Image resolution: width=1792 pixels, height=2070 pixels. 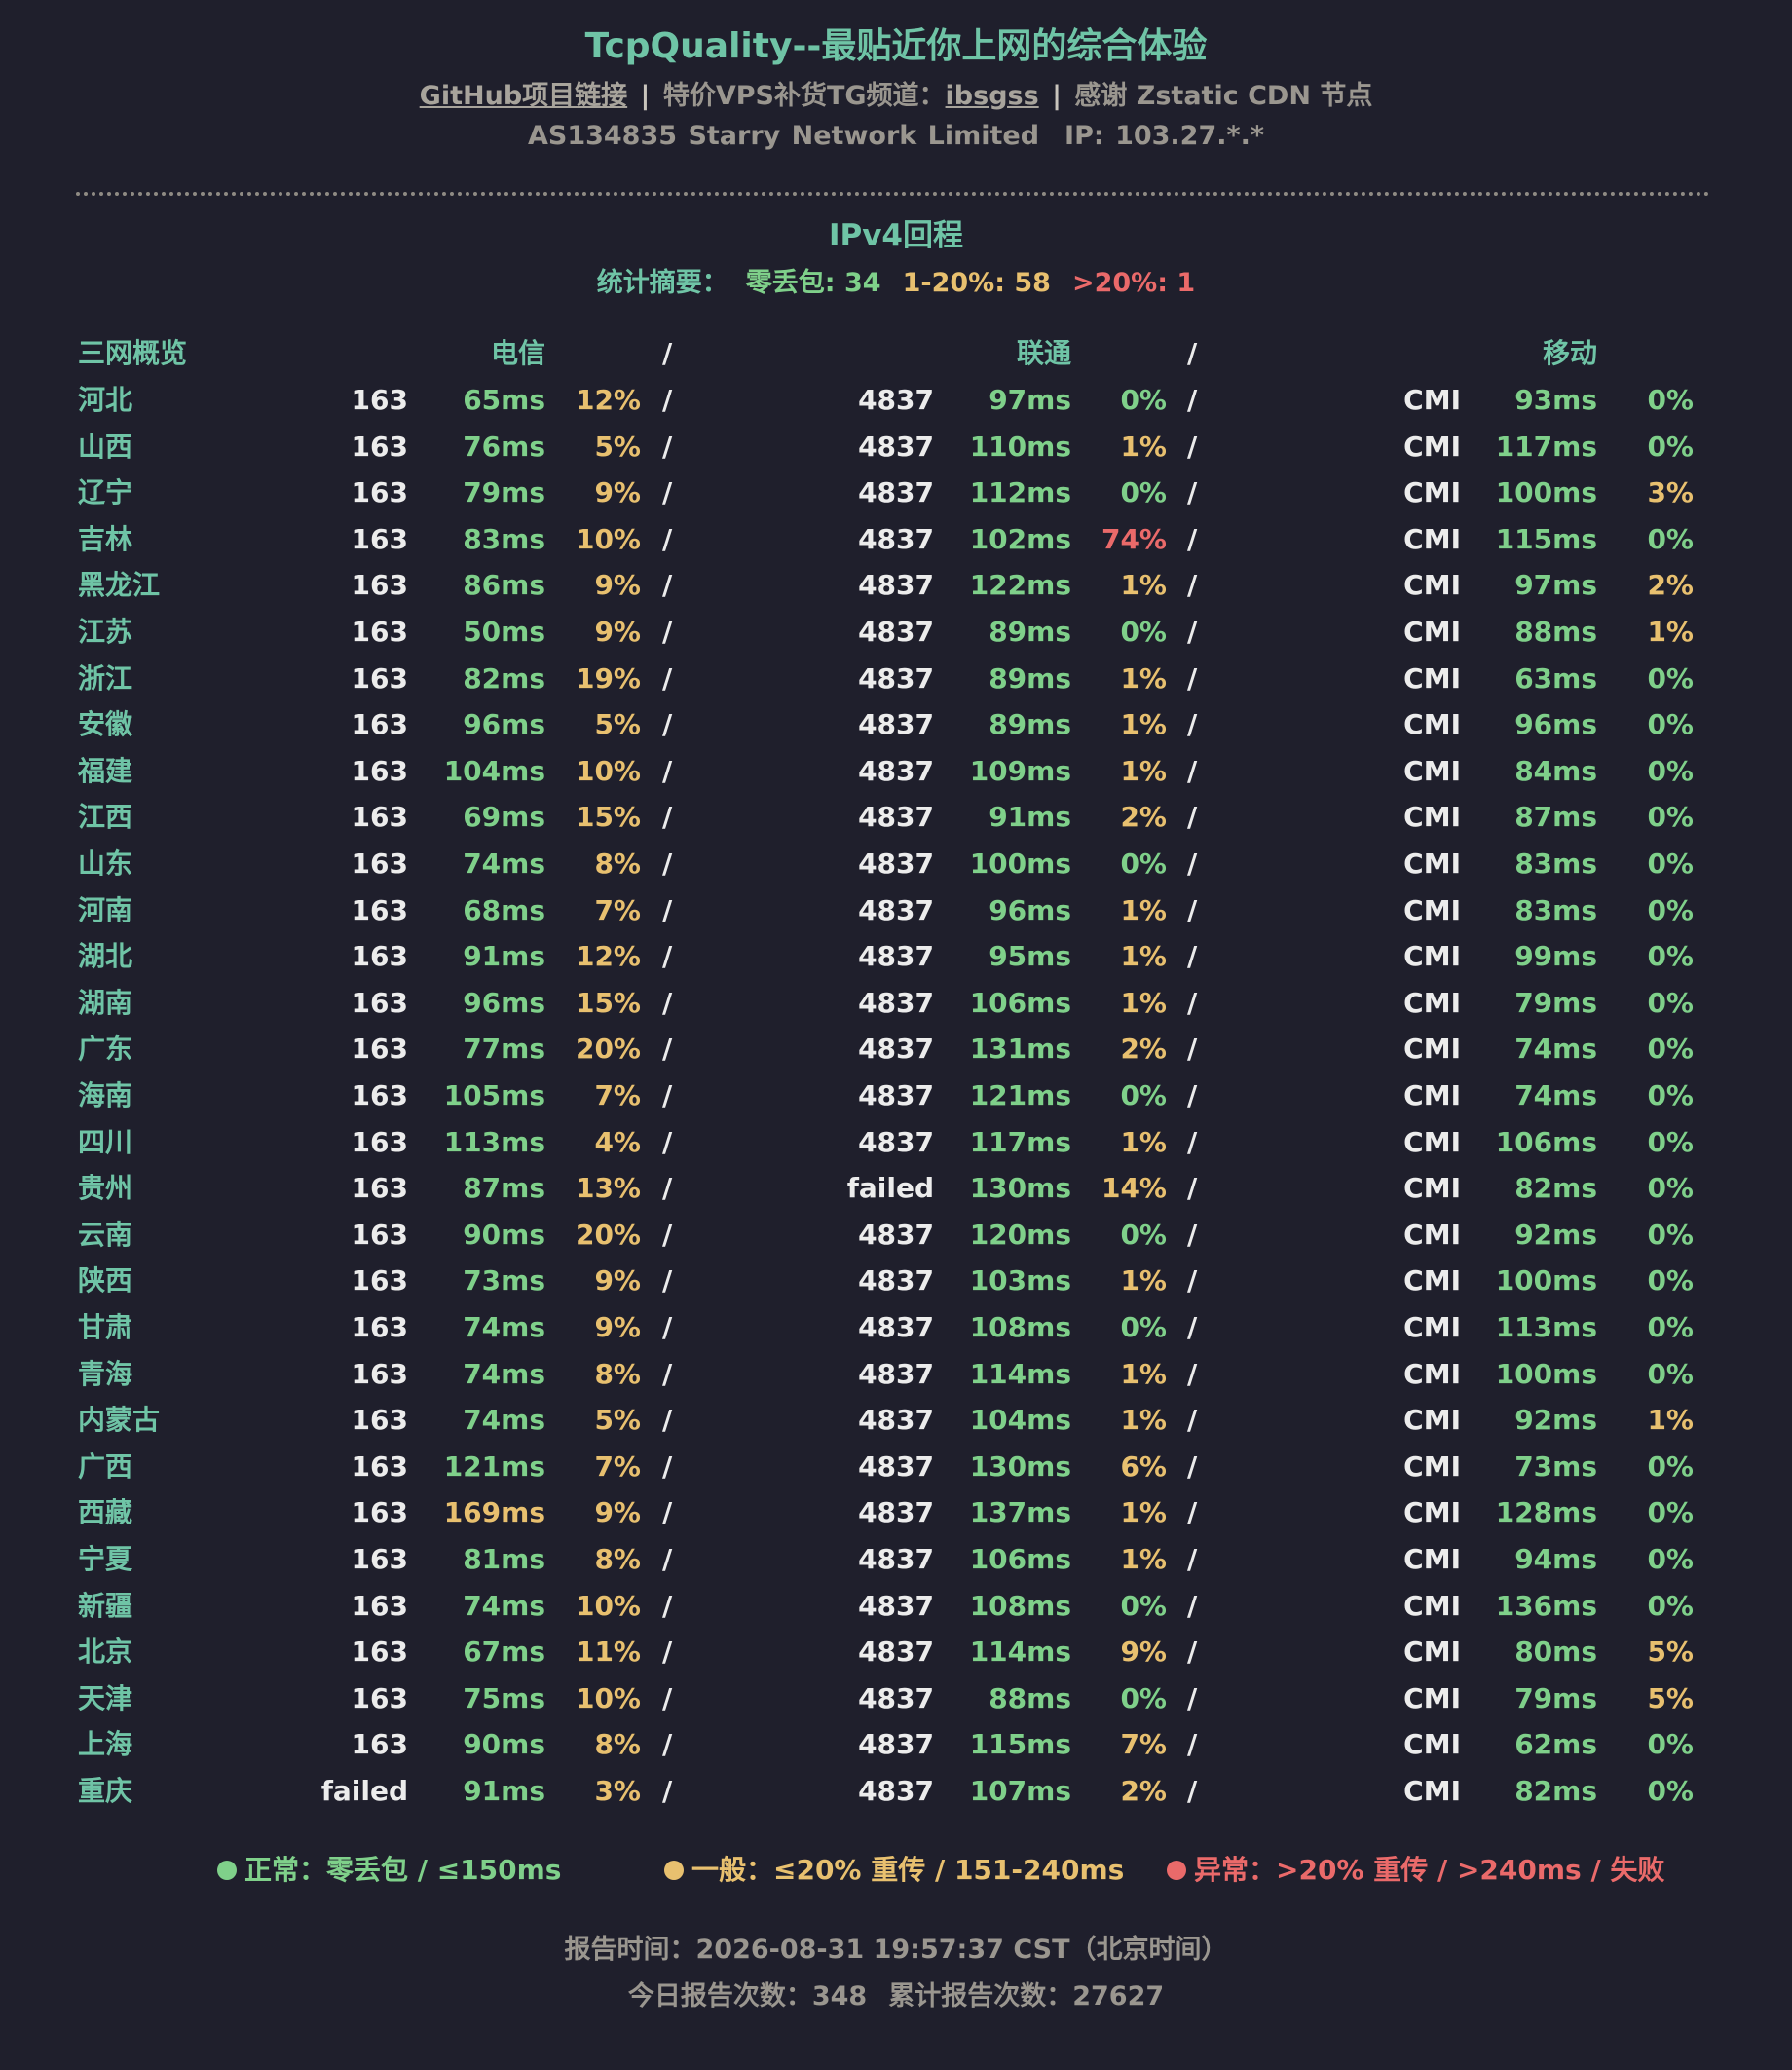 What do you see at coordinates (896, 1467) in the screenshot?
I see `table-row: 广西 163 121ms 7% / 4837 130ms 6% / CMI 73ms 0%` at bounding box center [896, 1467].